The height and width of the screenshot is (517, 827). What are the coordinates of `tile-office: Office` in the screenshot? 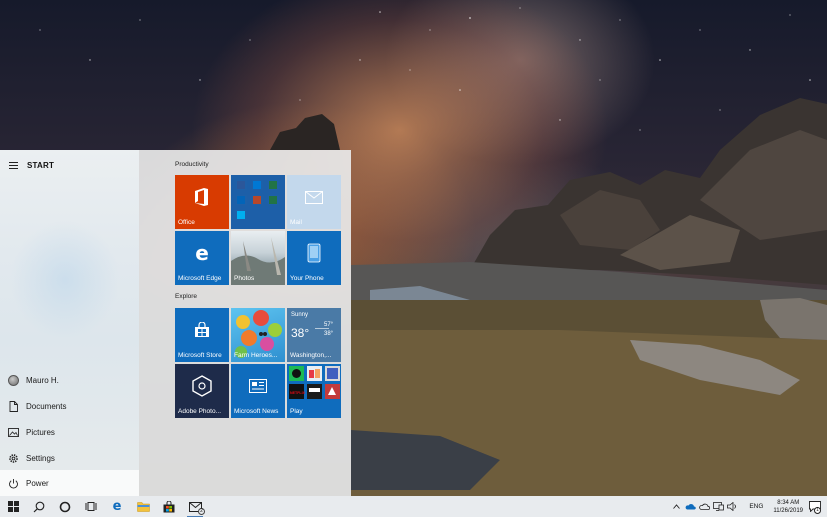 It's located at (202, 202).